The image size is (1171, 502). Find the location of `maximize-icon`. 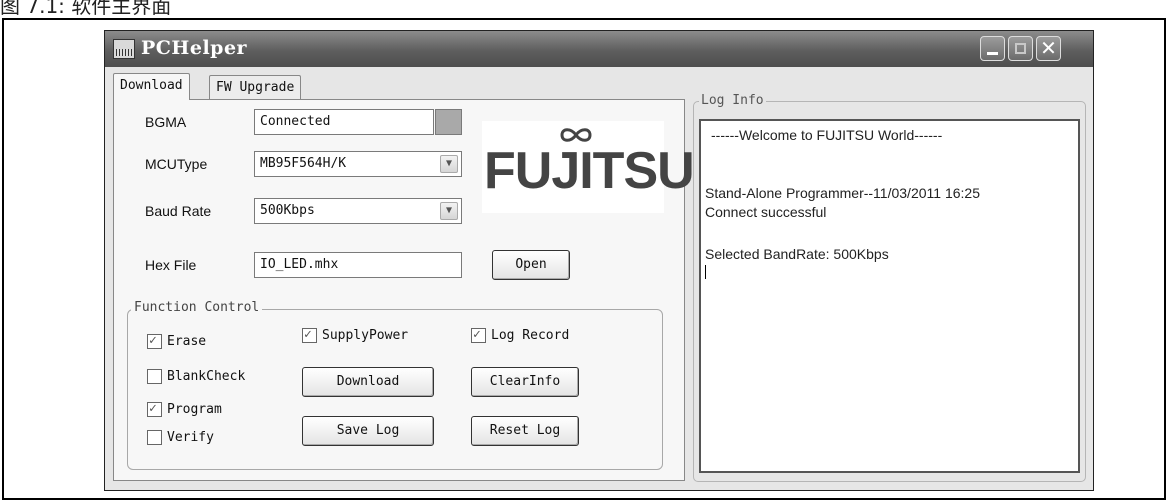

maximize-icon is located at coordinates (1020, 48).